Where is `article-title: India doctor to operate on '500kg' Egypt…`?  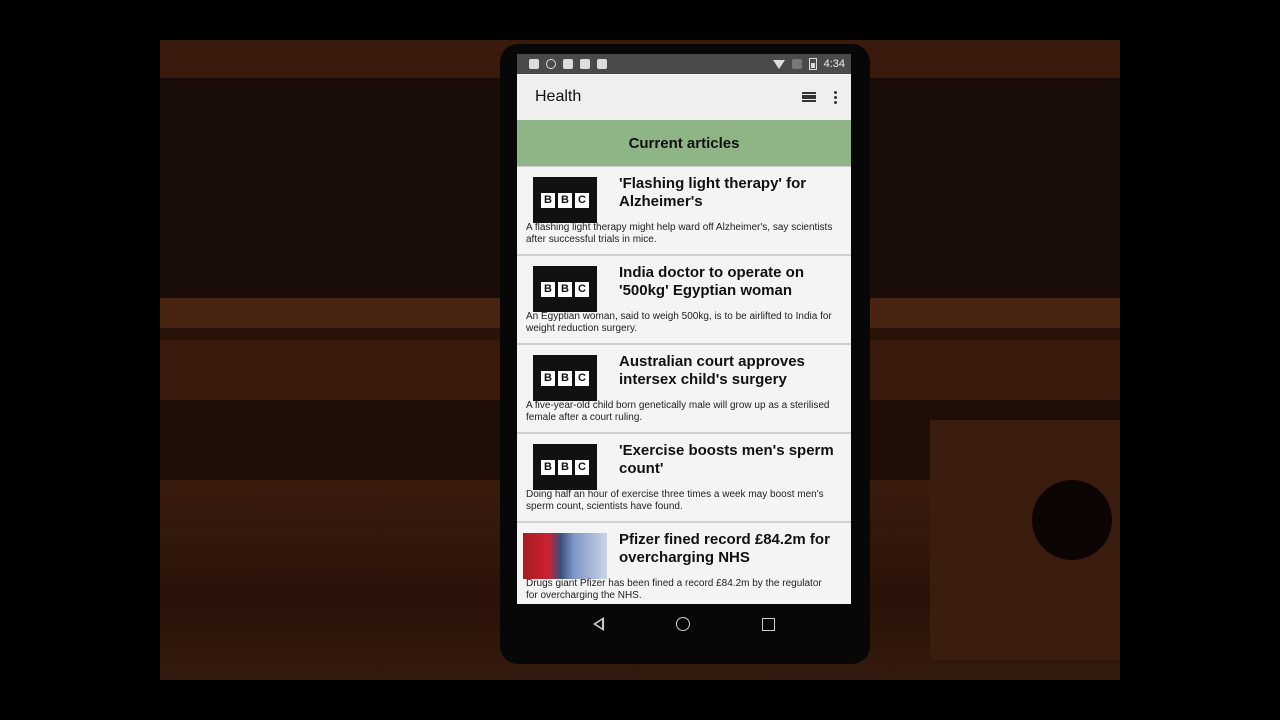
article-title: India doctor to operate on '500kg' Egypt… is located at coordinates (712, 281).